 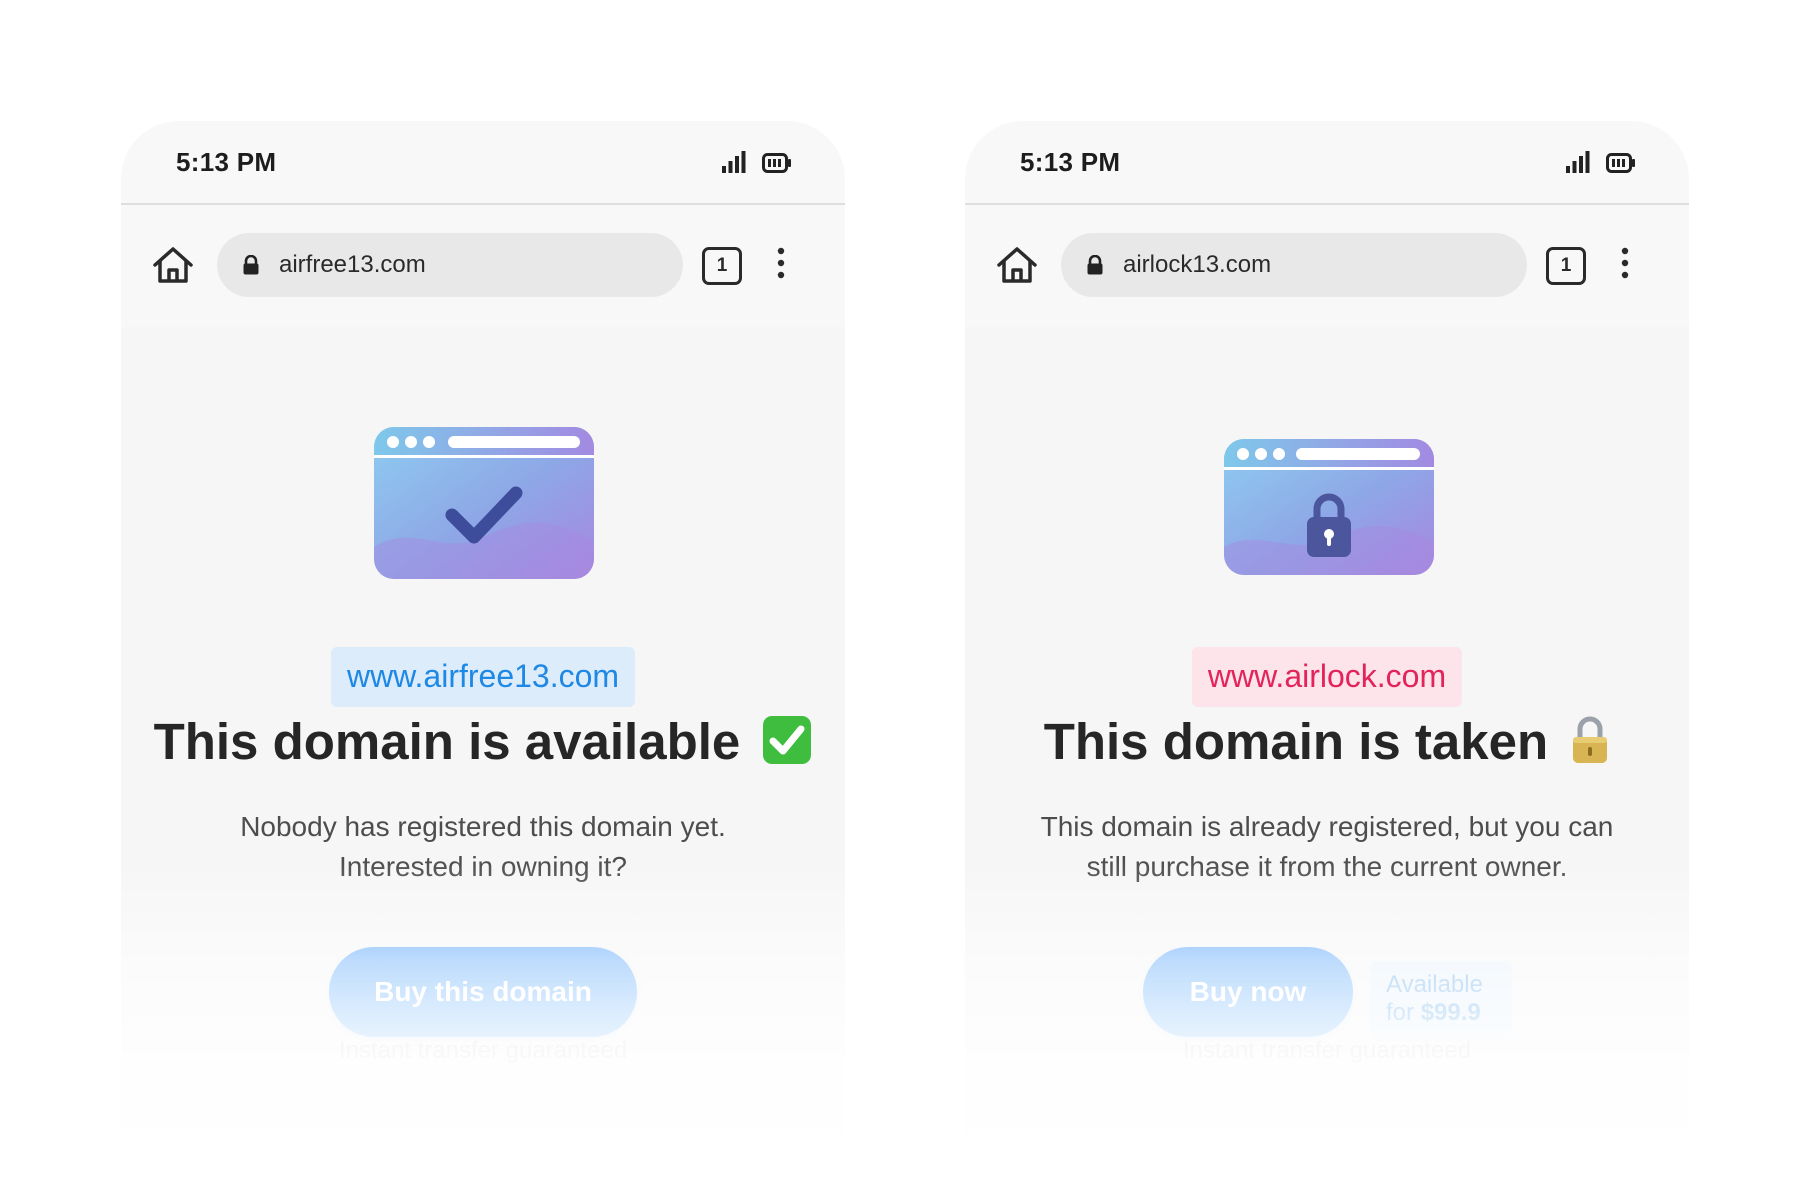 I want to click on buy-domain-button: Buy this domain, so click(x=483, y=992).